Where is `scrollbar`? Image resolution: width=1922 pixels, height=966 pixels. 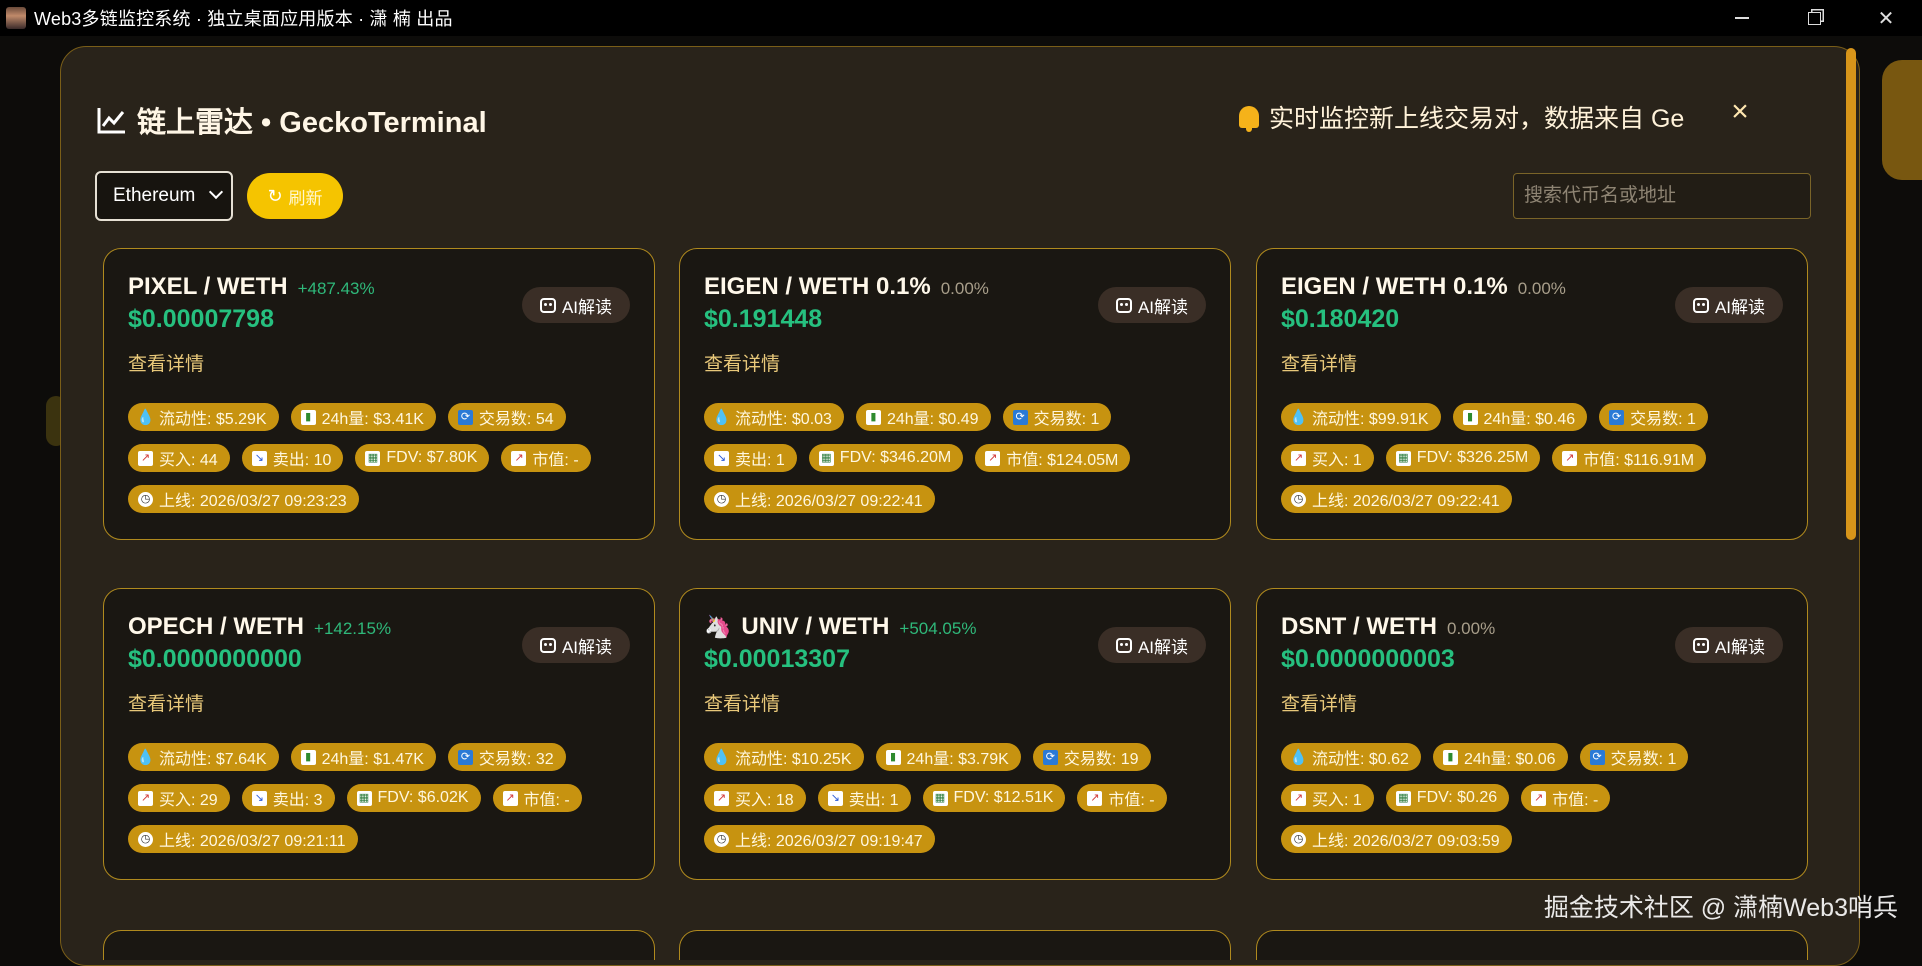 scrollbar is located at coordinates (1851, 294).